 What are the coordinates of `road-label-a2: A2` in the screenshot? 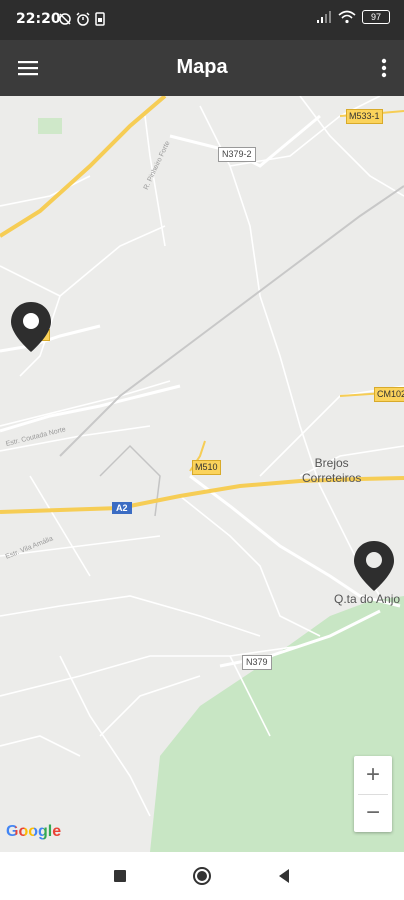 It's located at (122, 508).